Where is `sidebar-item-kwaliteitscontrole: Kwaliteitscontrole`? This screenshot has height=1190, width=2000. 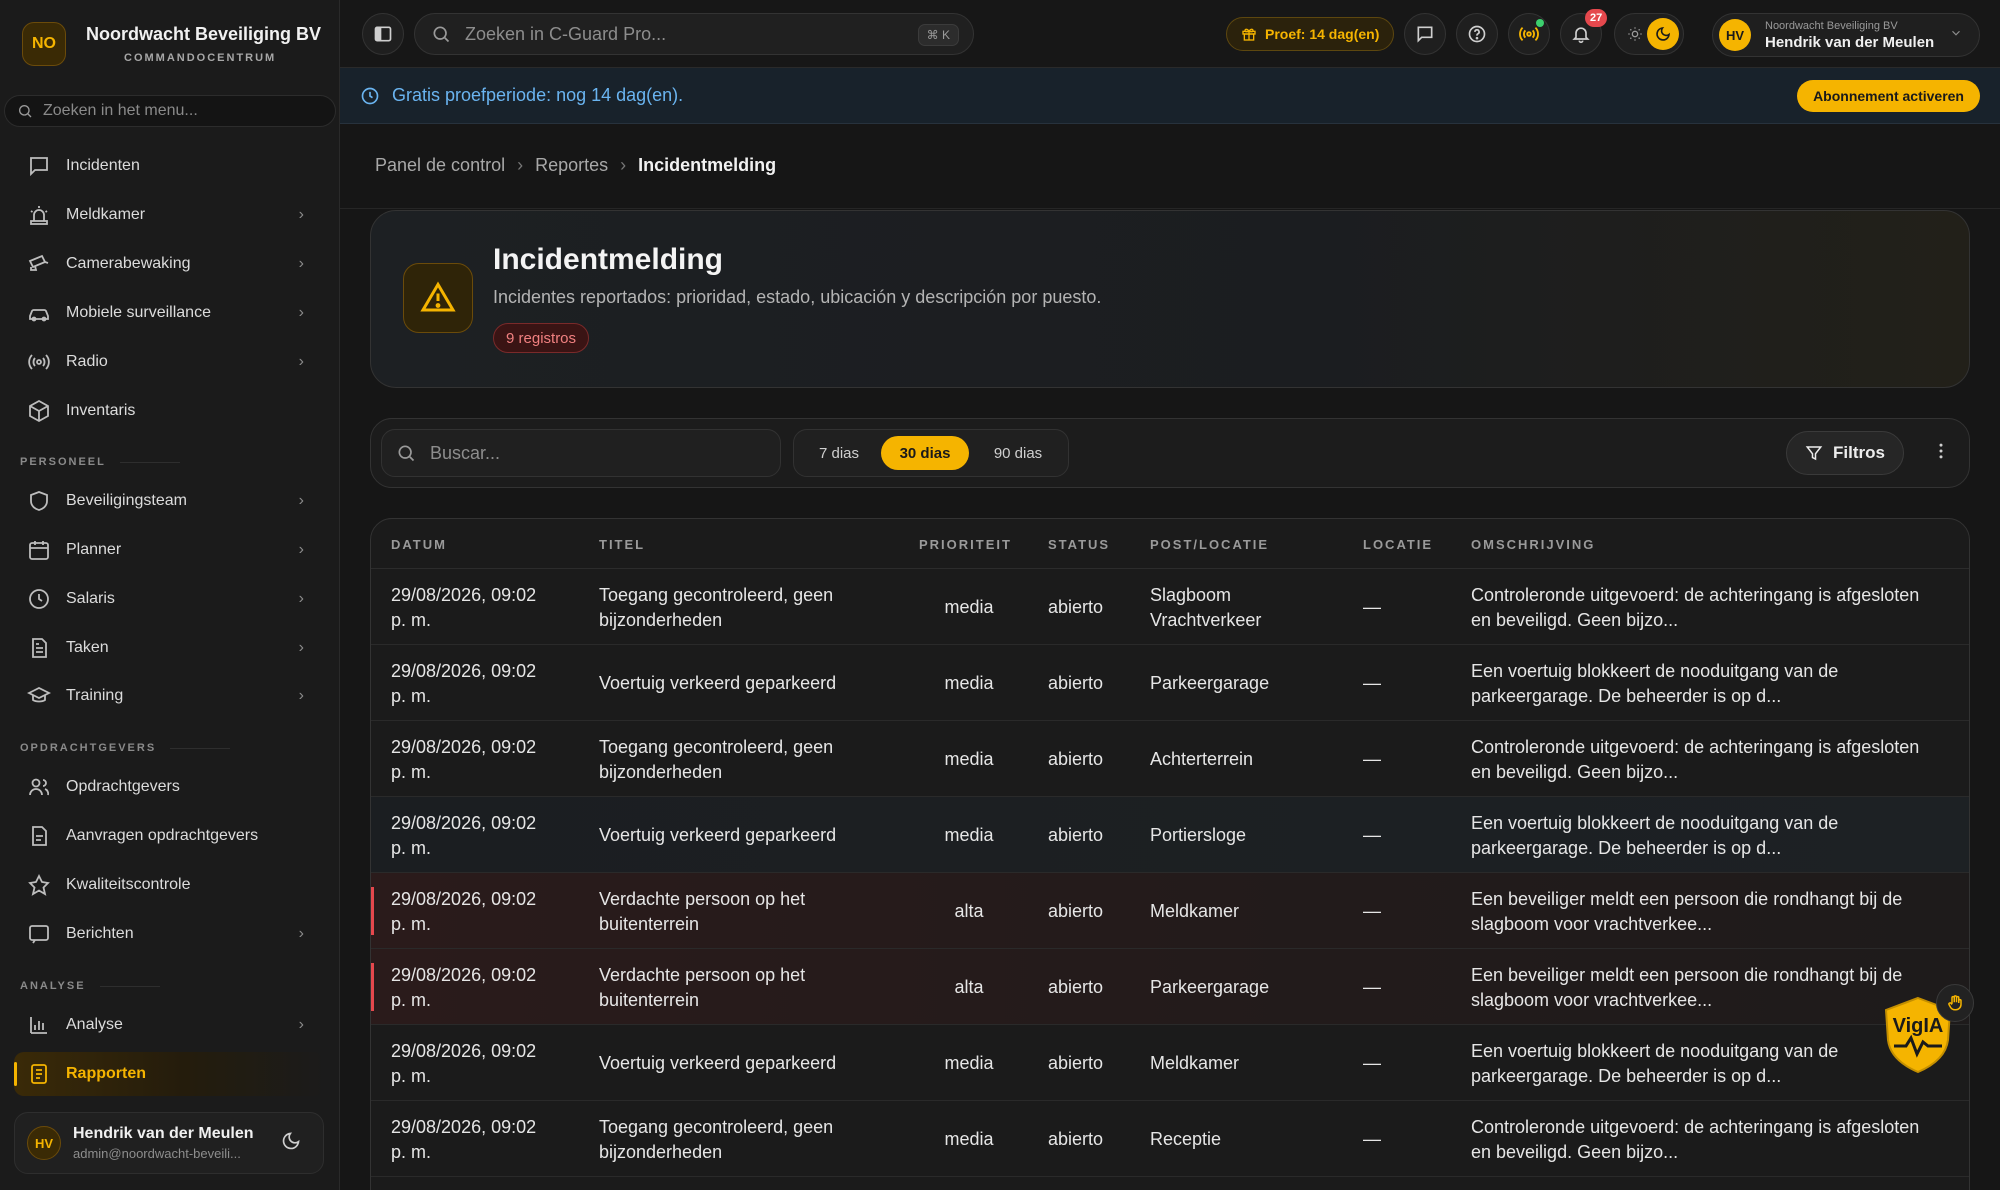 sidebar-item-kwaliteitscontrole: Kwaliteitscontrole is located at coordinates (169, 885).